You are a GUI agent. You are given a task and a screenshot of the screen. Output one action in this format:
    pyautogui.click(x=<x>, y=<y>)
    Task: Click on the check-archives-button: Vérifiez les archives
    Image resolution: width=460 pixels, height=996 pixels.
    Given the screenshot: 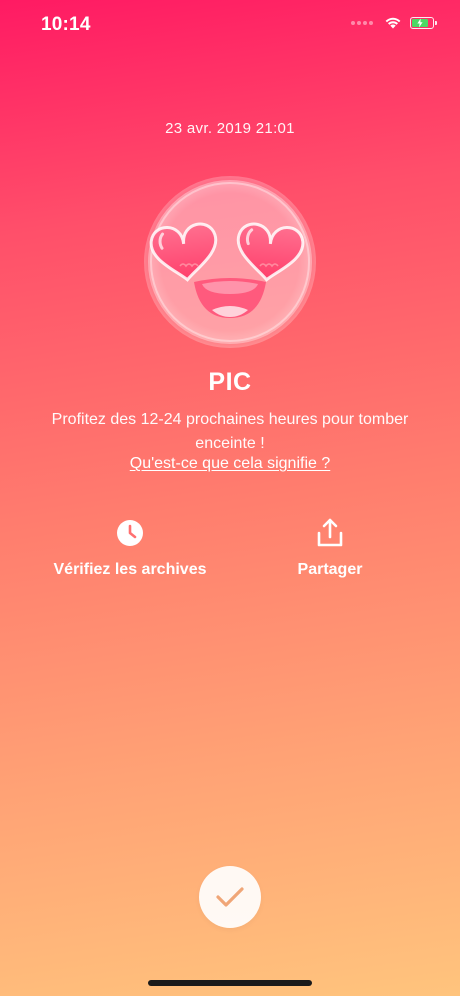 What is the action you would take?
    pyautogui.click(x=130, y=548)
    